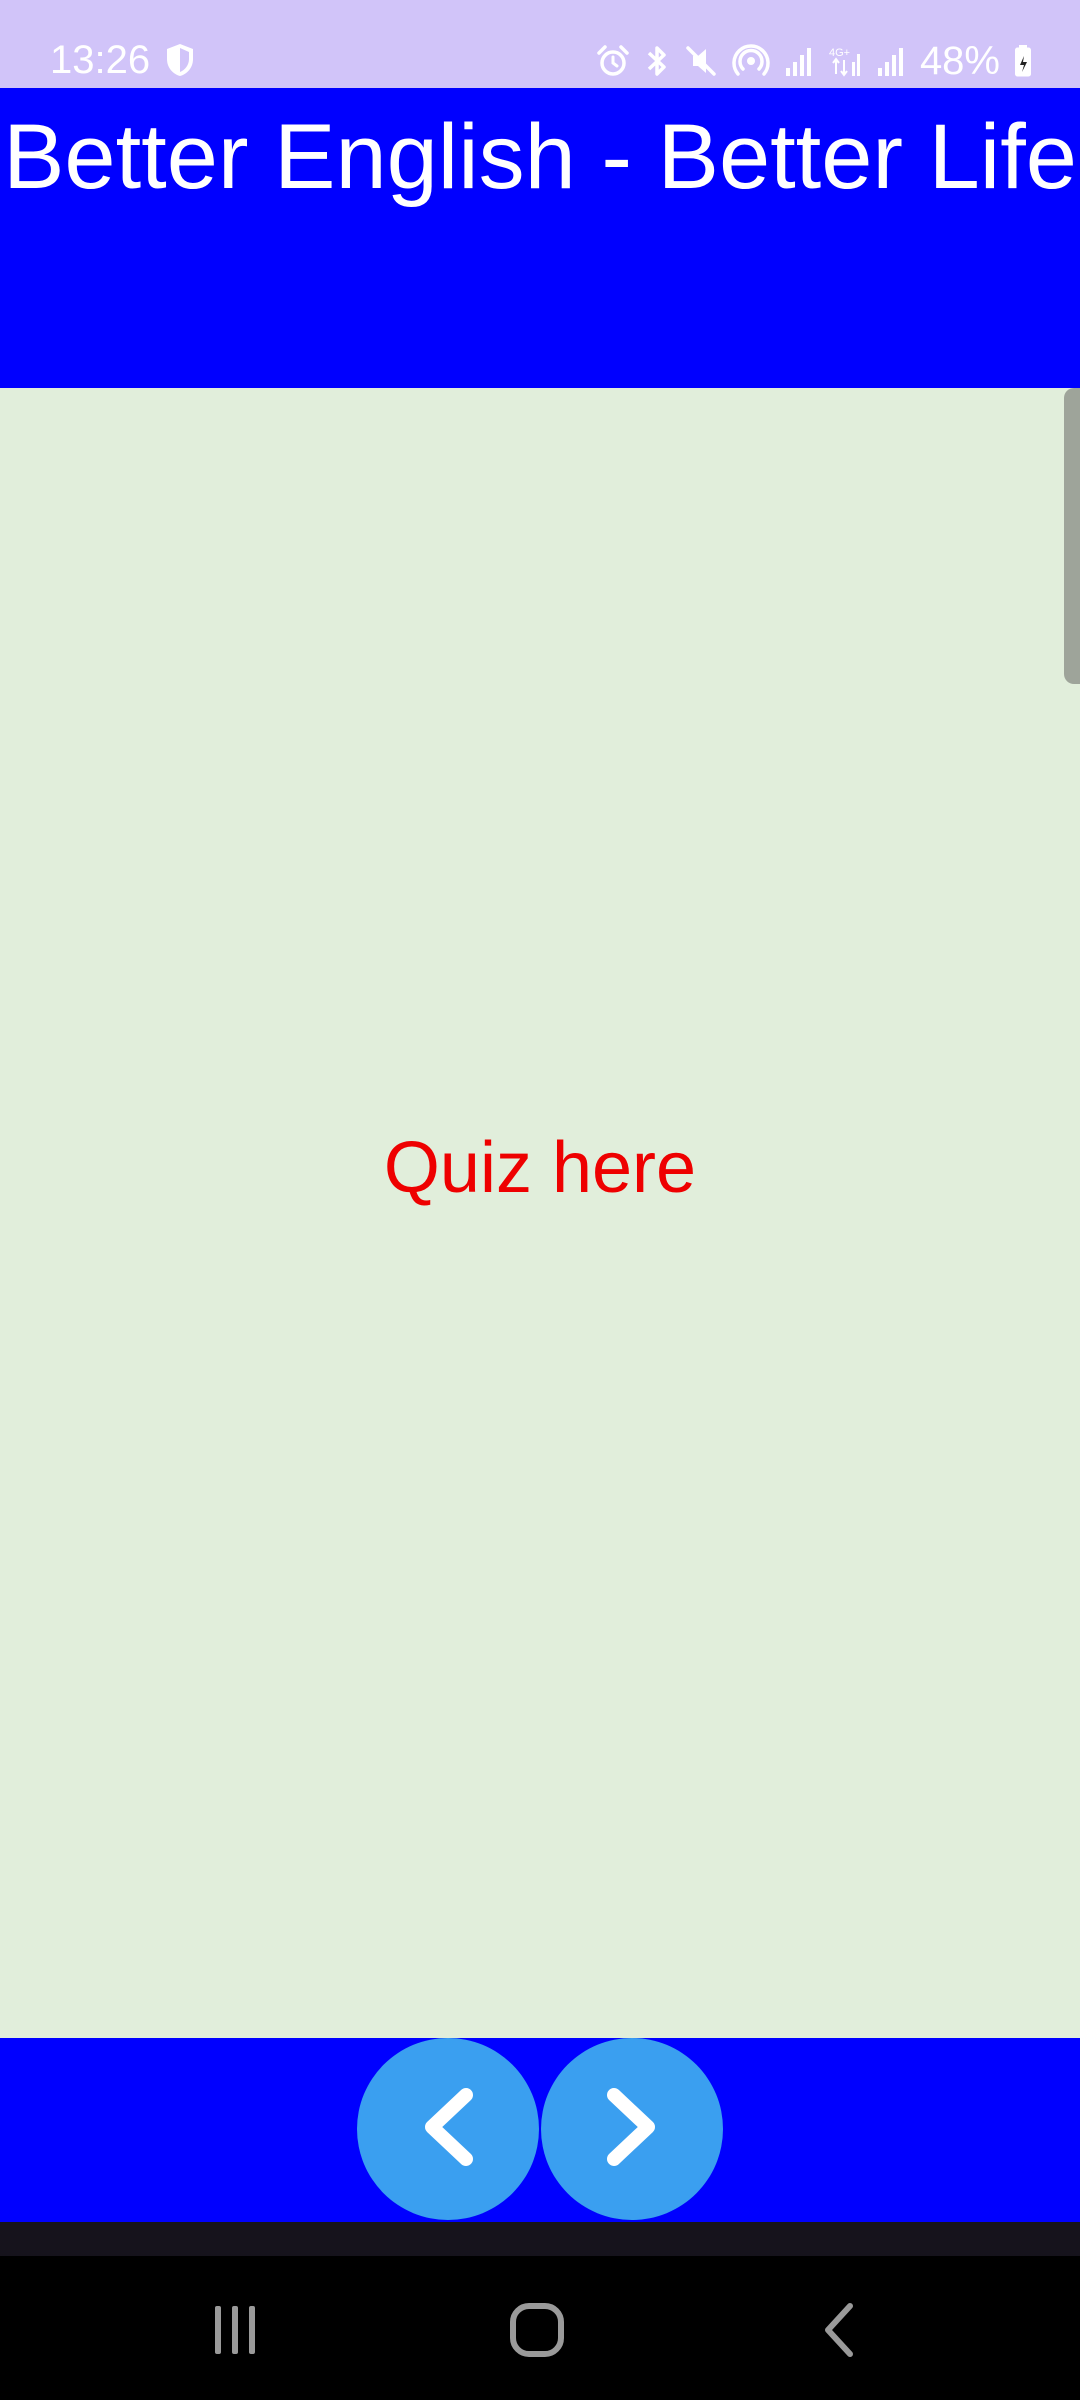 The height and width of the screenshot is (2400, 1080). Describe the element at coordinates (657, 61) in the screenshot. I see `bluetooth-icon` at that location.